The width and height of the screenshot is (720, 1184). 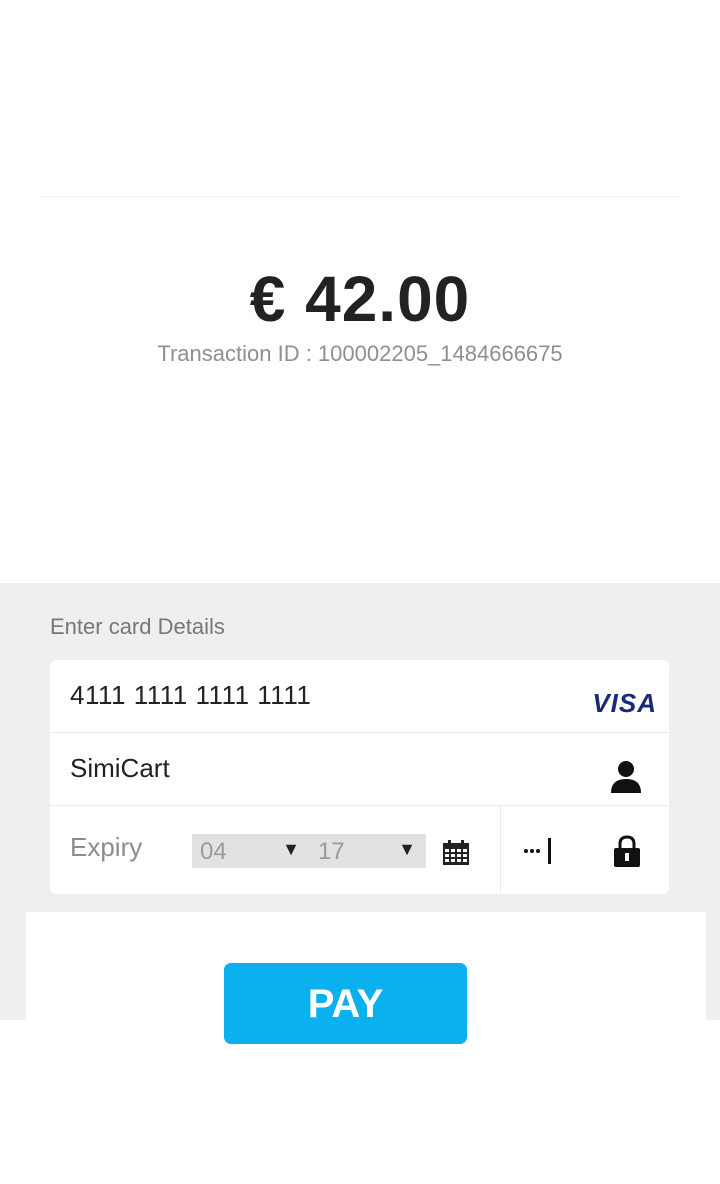 What do you see at coordinates (500, 850) in the screenshot?
I see `cvv-divider` at bounding box center [500, 850].